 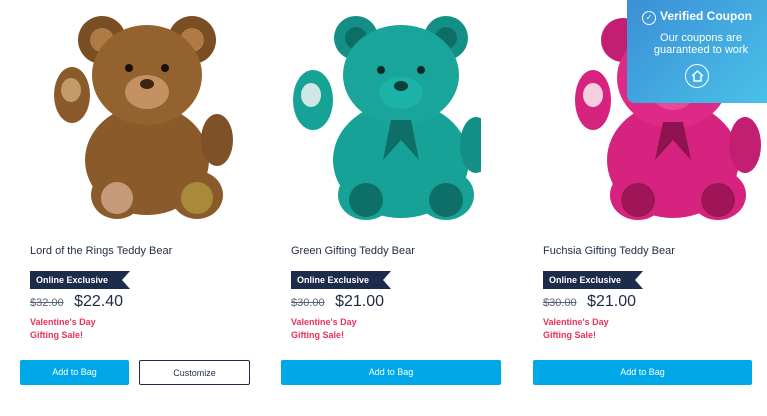 I want to click on price-row: $32.00 $22.40, so click(x=76, y=302).